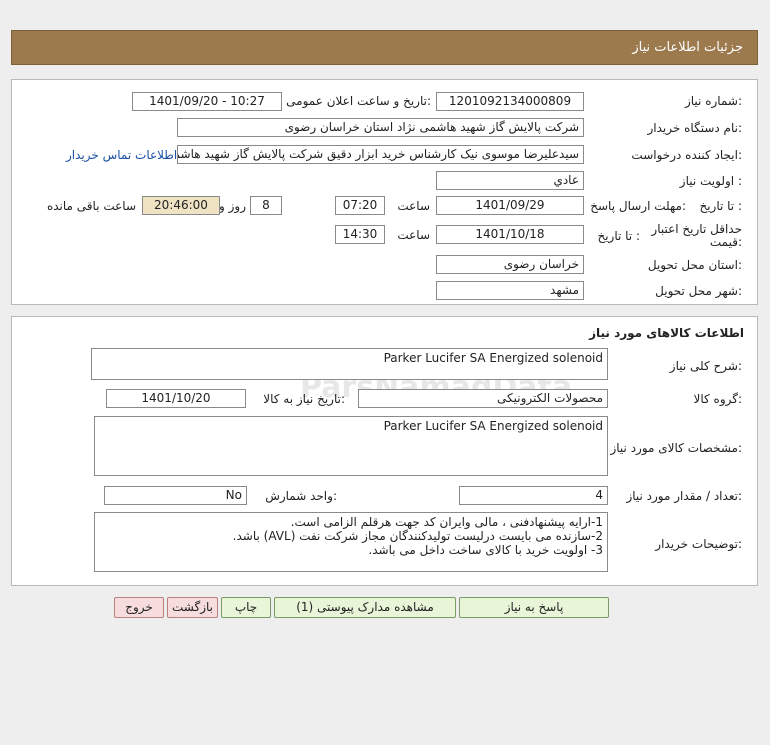  I want to click on spec-field: Parker Lucifer SA Energized solenoid, so click(351, 446).